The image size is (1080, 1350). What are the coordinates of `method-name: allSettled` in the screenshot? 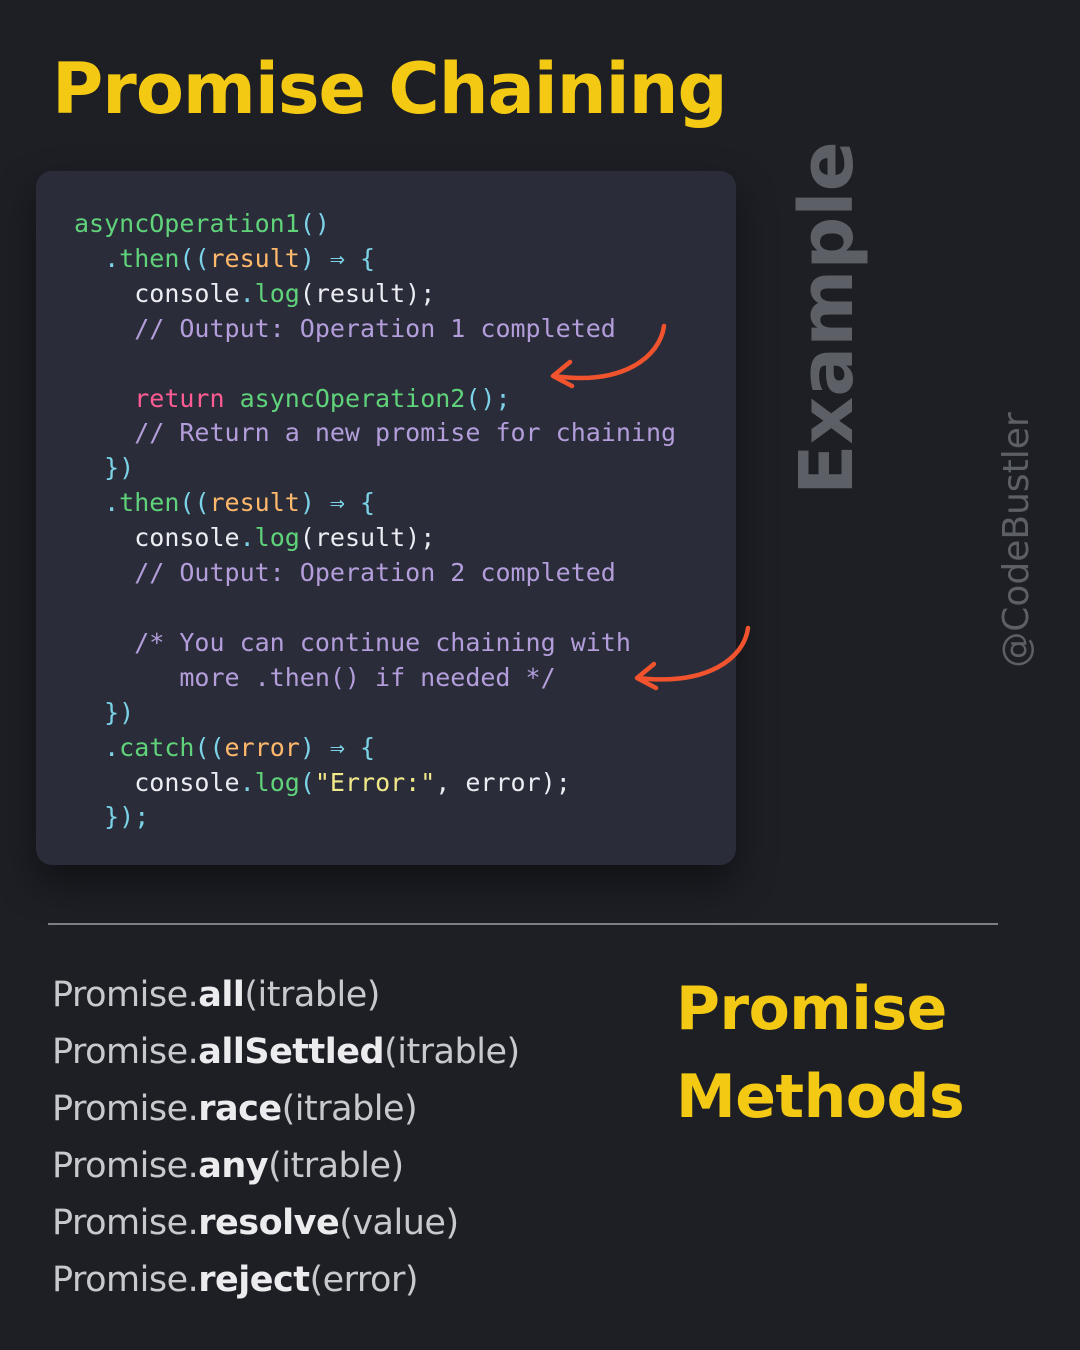 It's located at (291, 1052).